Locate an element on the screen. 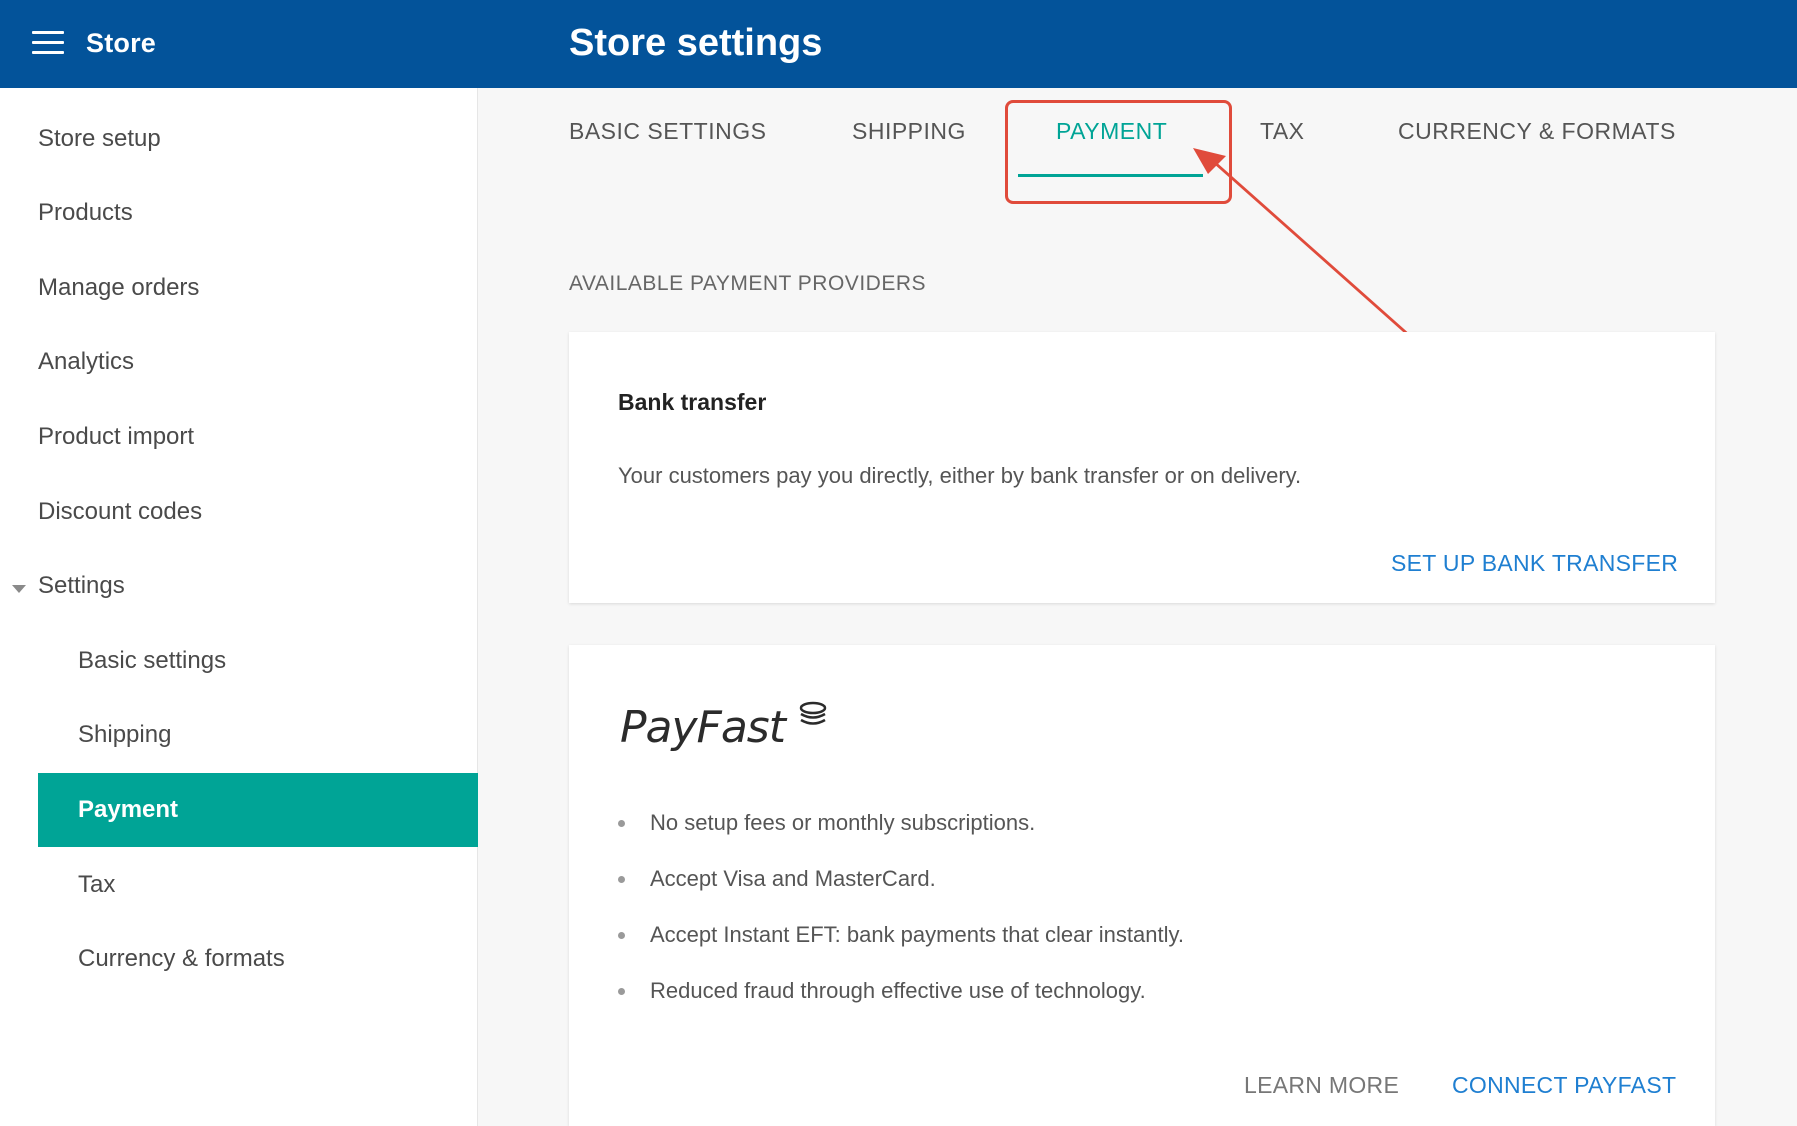 This screenshot has height=1126, width=1797. app-title: Store is located at coordinates (121, 43).